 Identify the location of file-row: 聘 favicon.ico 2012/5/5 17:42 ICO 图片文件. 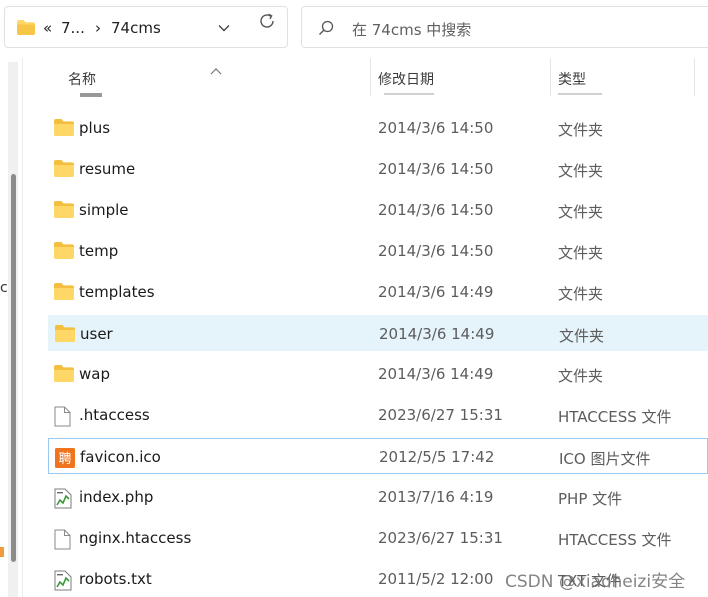
(378, 456).